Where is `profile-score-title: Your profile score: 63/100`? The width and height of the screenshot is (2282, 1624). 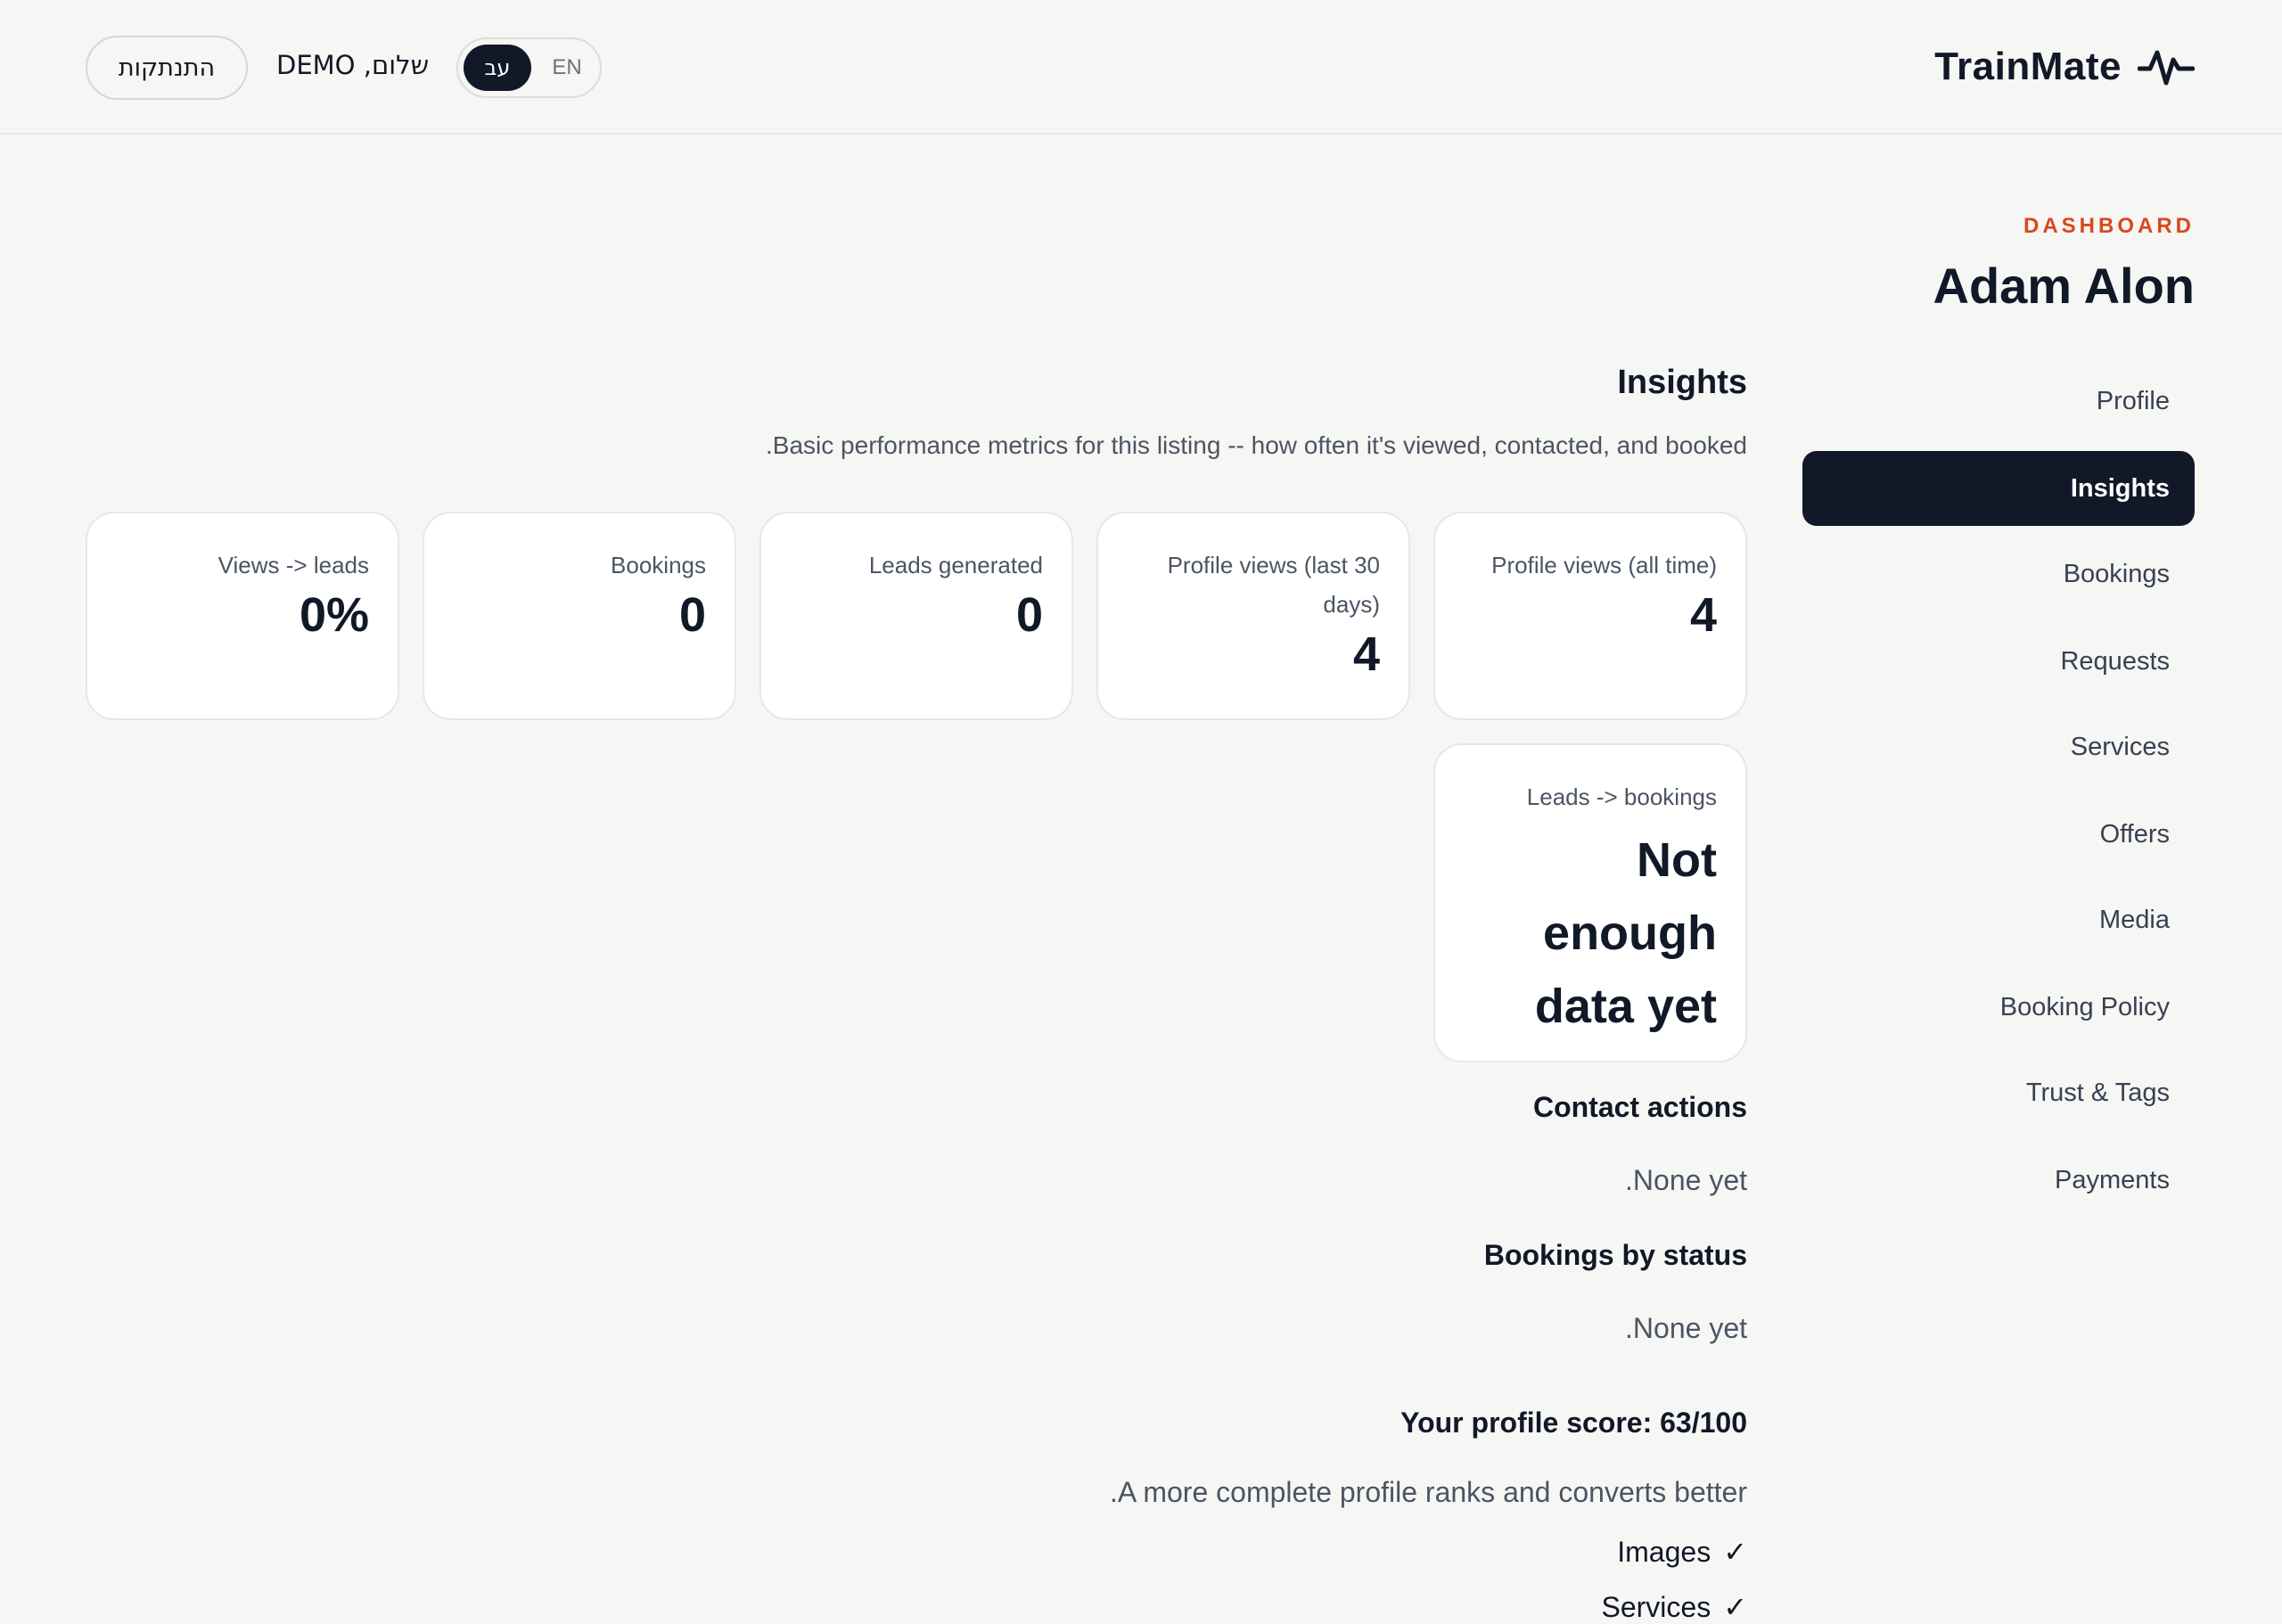 profile-score-title: Your profile score: 63/100 is located at coordinates (1573, 1423).